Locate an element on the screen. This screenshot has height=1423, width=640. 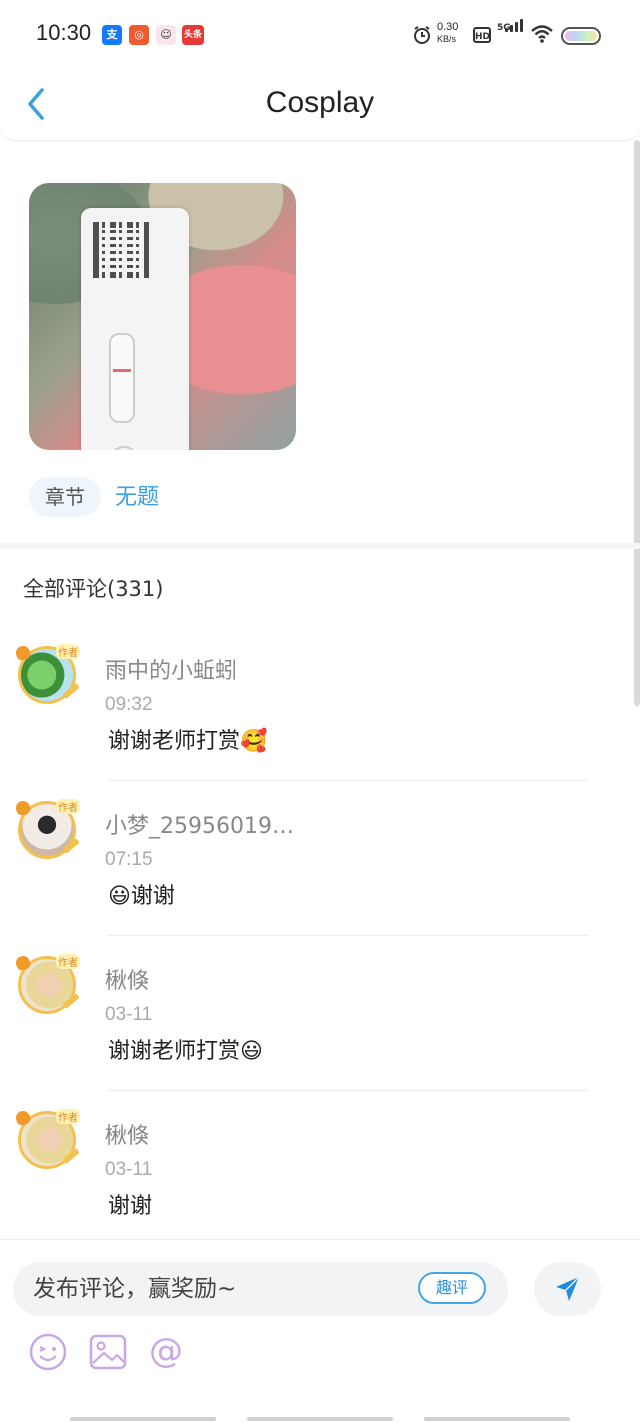
top-nav: Cosplay is located at coordinates (320, 104).